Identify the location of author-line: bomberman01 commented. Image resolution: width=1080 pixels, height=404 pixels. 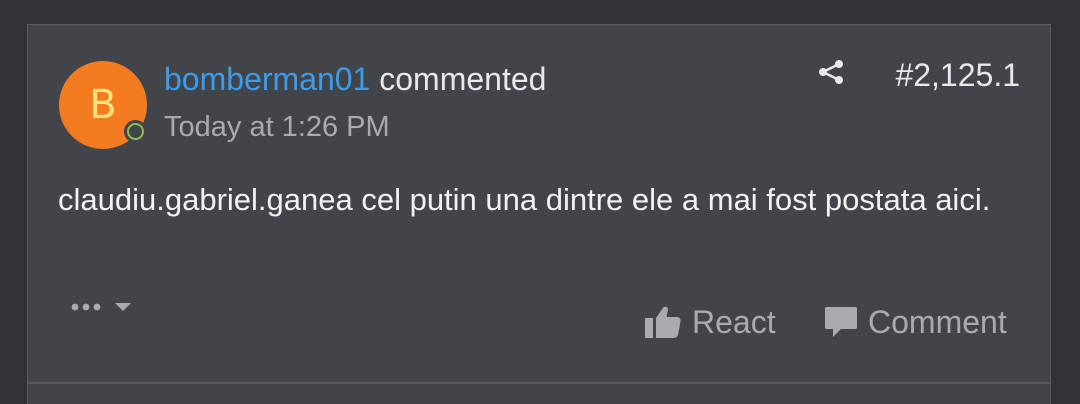
(355, 79).